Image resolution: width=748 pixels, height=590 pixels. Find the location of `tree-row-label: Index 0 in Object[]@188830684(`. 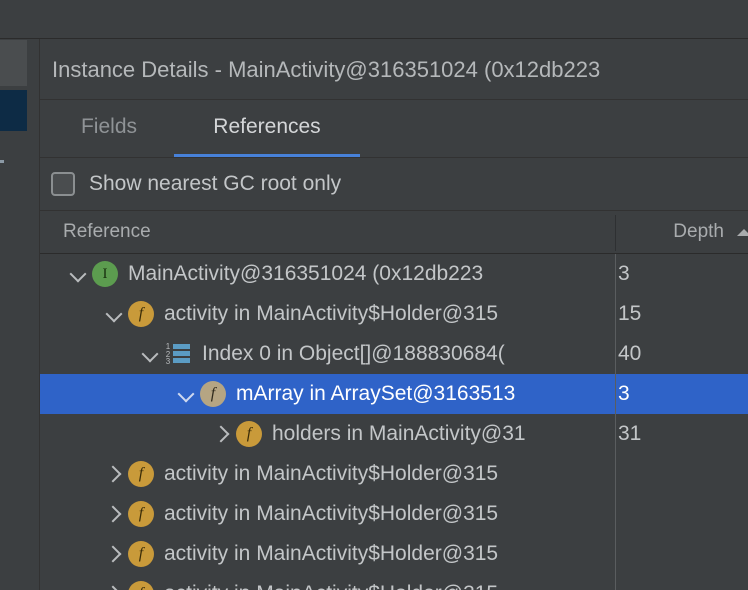

tree-row-label: Index 0 in Object[]@188830684( is located at coordinates (353, 353).